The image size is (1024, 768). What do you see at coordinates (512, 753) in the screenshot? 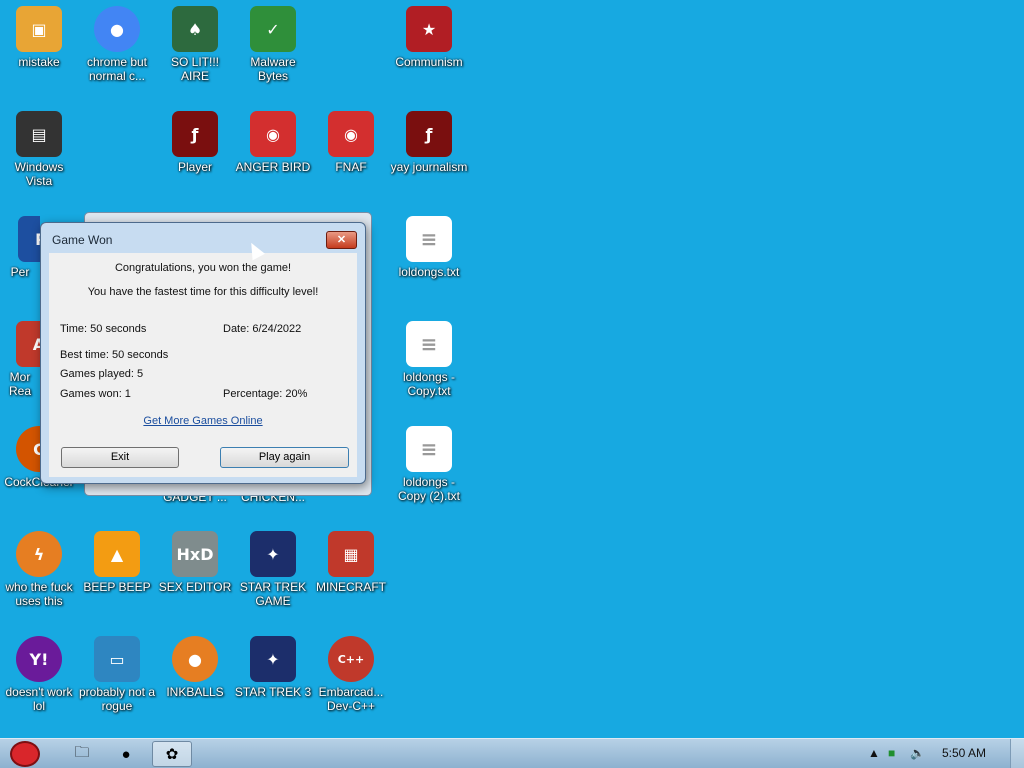
I see `taskbar: 🗀 ● ✿ ▲ ■ 🔈 5:50 AM` at bounding box center [512, 753].